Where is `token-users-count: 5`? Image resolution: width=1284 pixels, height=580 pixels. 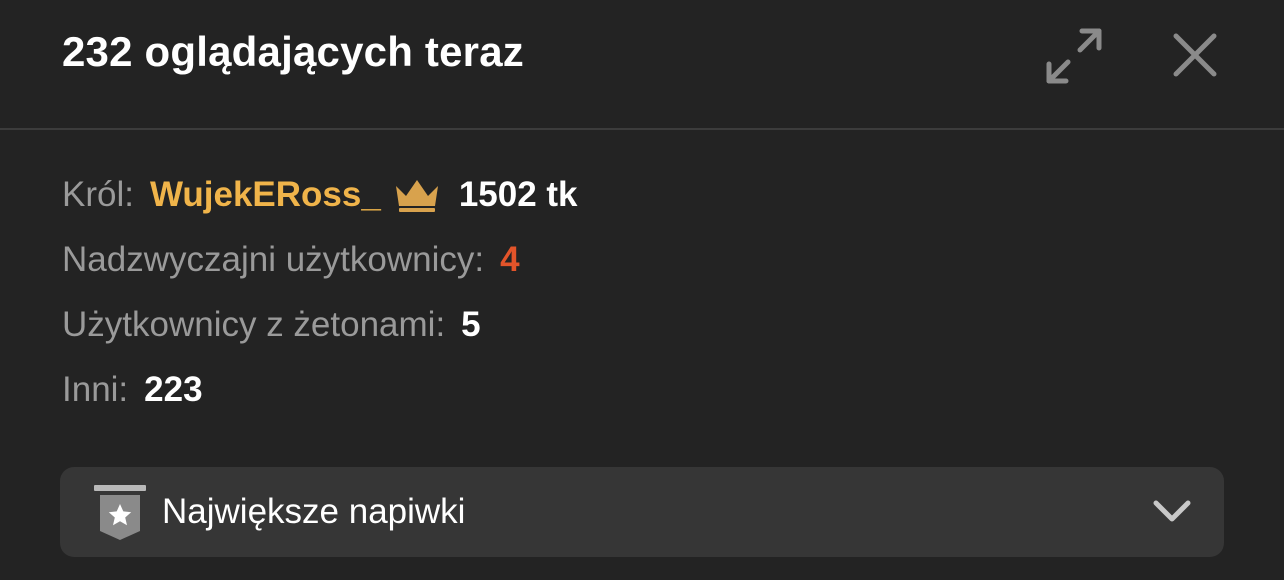
token-users-count: 5 is located at coordinates (471, 324).